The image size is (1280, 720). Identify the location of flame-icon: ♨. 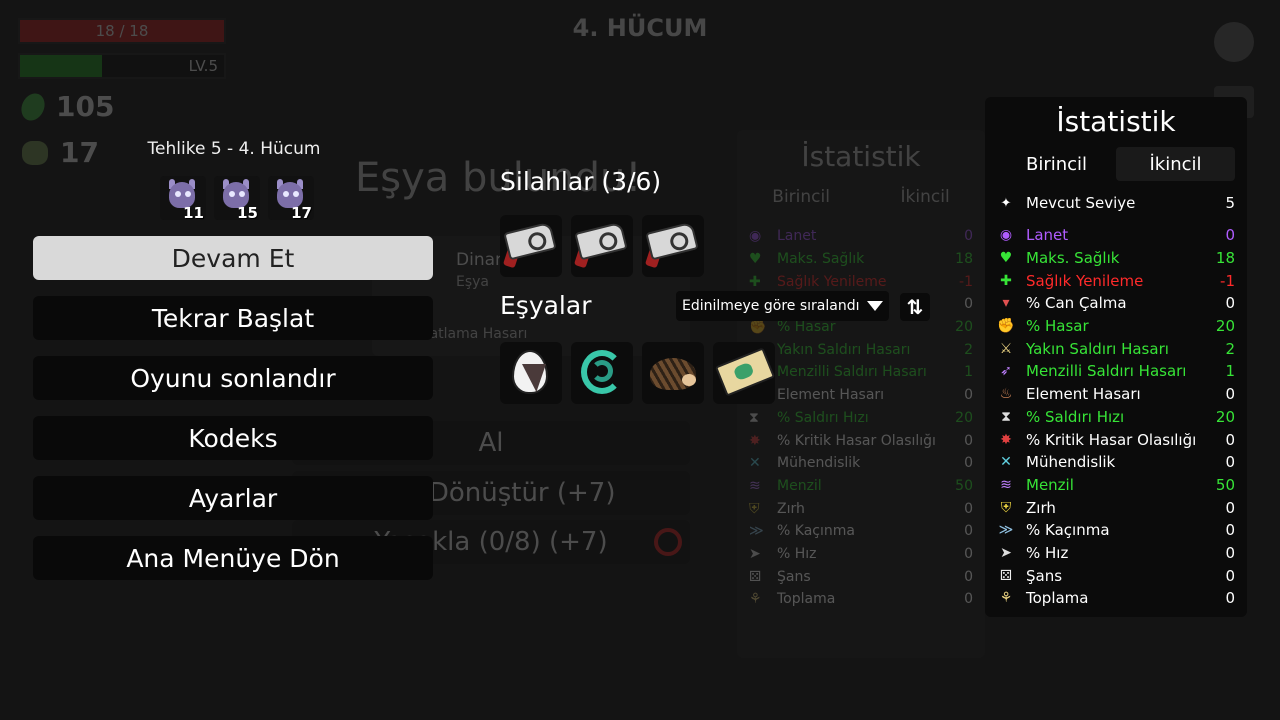
(1006, 394).